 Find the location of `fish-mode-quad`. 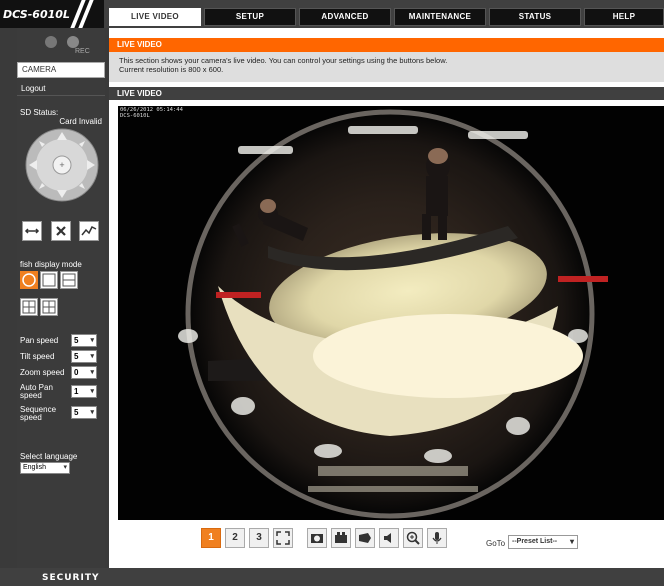

fish-mode-quad is located at coordinates (29, 307).